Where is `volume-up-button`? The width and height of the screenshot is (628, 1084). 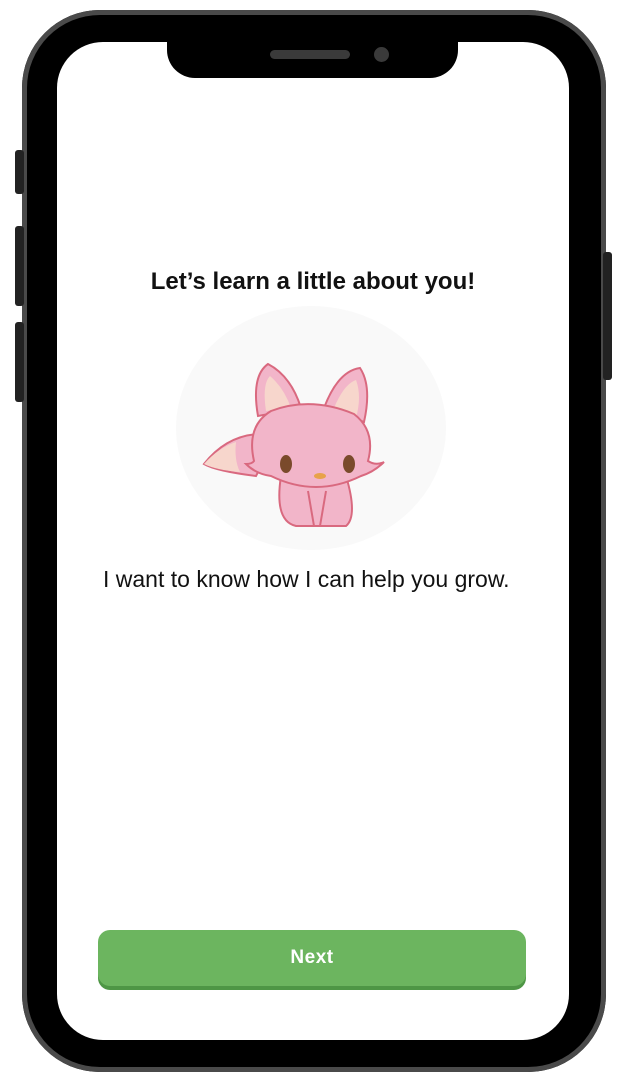 volume-up-button is located at coordinates (19, 266).